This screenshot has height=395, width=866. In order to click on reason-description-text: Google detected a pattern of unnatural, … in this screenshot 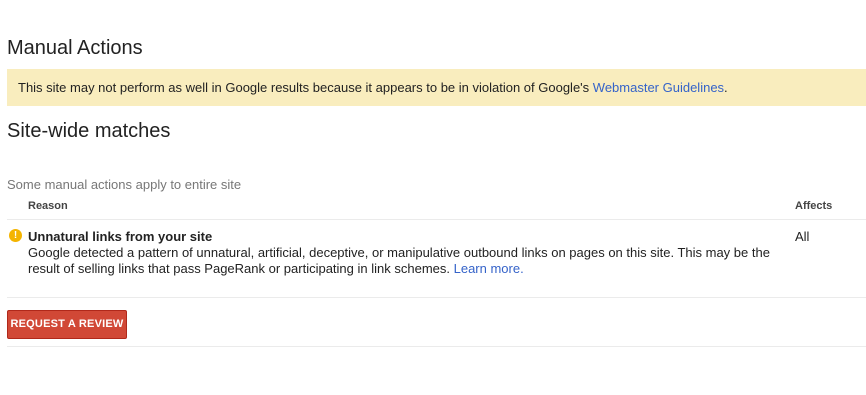, I will do `click(399, 260)`.